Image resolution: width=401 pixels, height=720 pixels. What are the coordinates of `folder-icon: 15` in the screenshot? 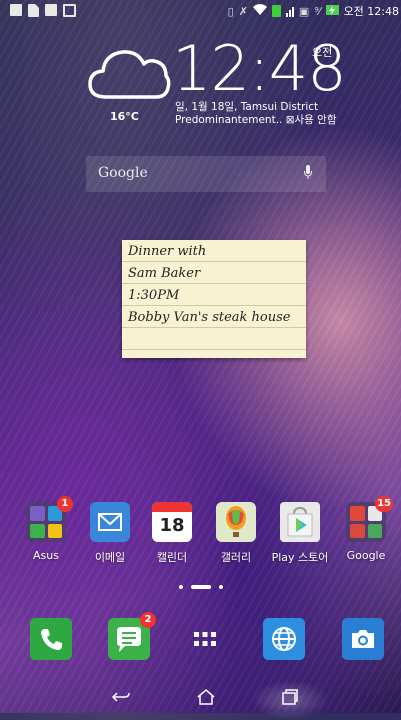 It's located at (369, 519).